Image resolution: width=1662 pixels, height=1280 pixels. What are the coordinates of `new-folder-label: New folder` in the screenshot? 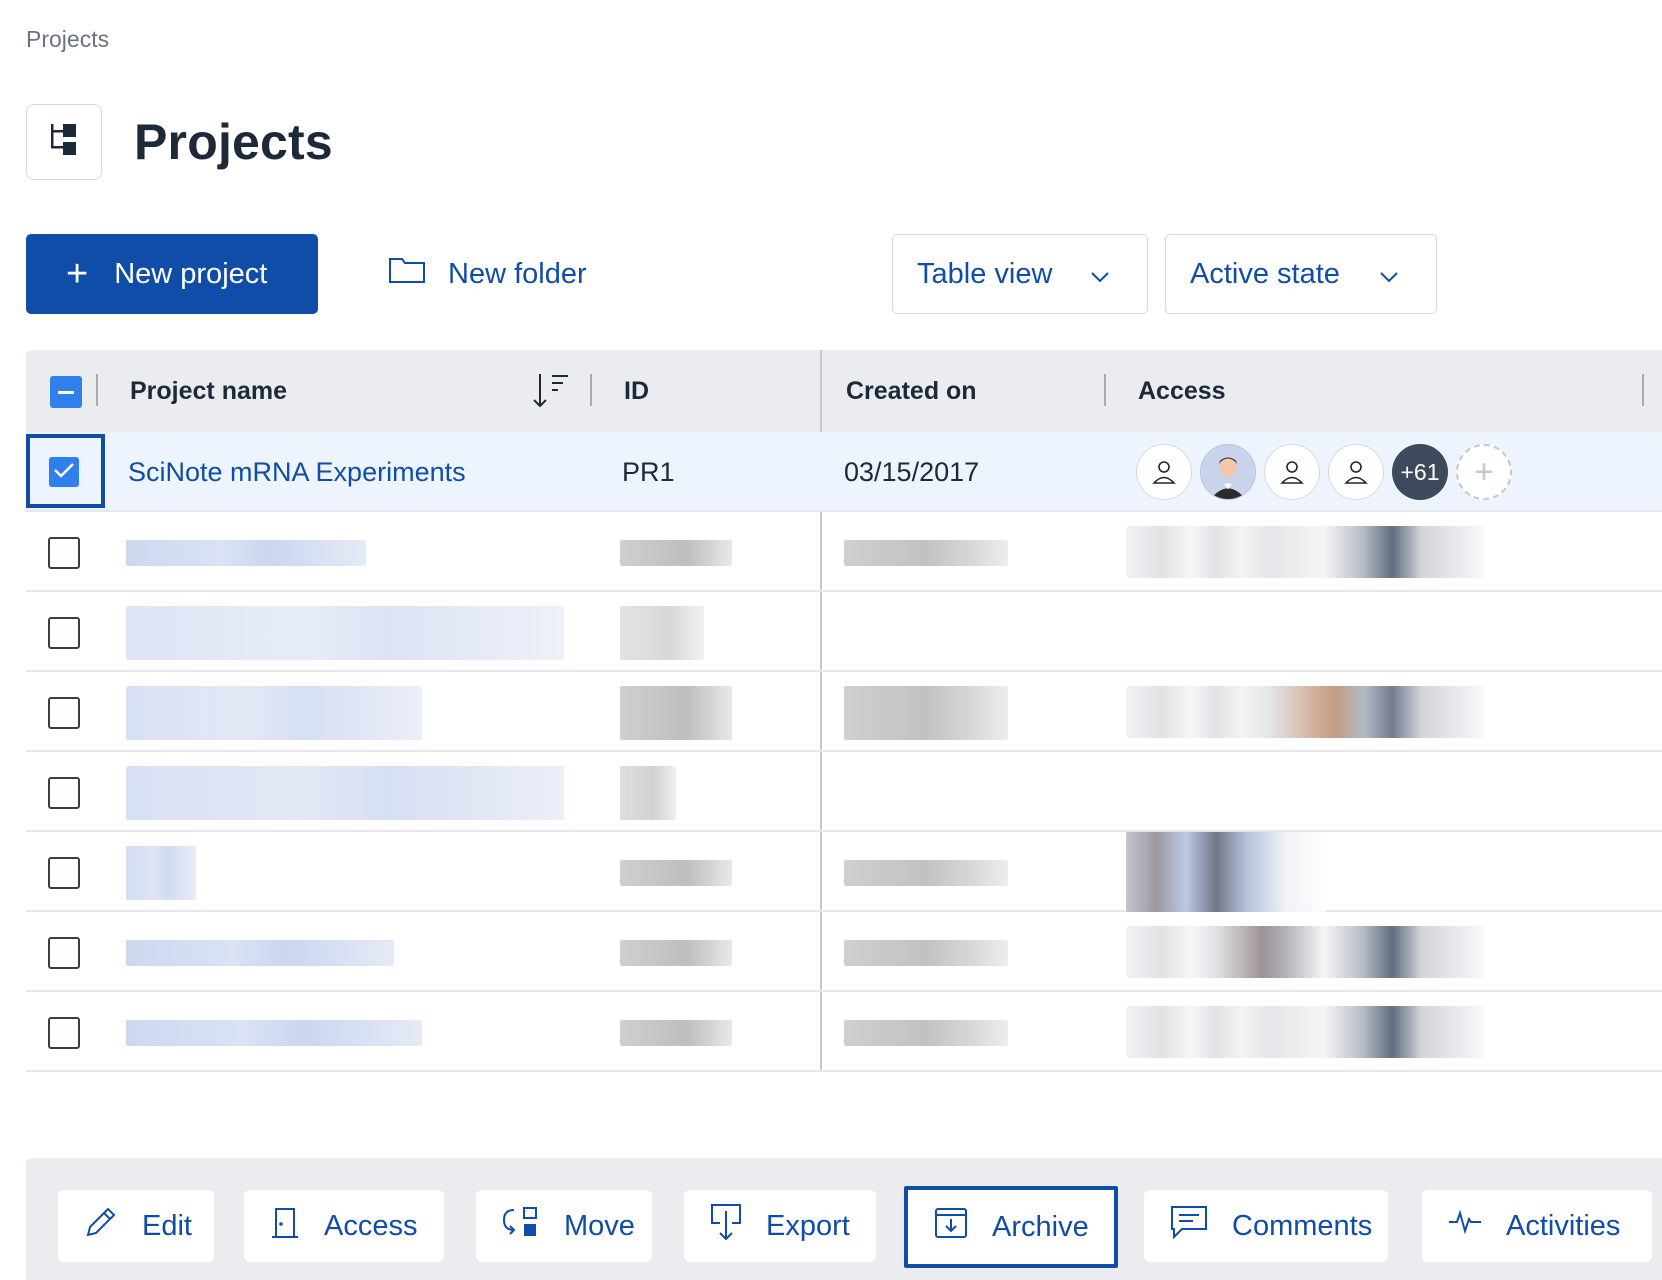 It's located at (517, 273).